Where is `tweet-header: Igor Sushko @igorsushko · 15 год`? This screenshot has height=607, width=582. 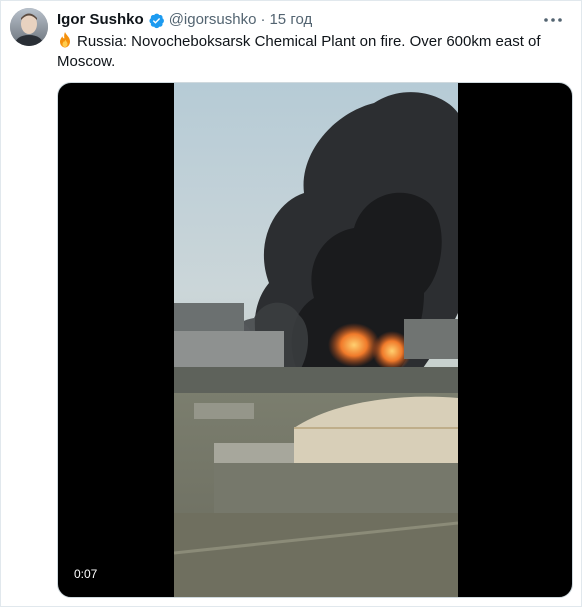
tweet-header: Igor Sushko @igorsushko · 15 год is located at coordinates (184, 20).